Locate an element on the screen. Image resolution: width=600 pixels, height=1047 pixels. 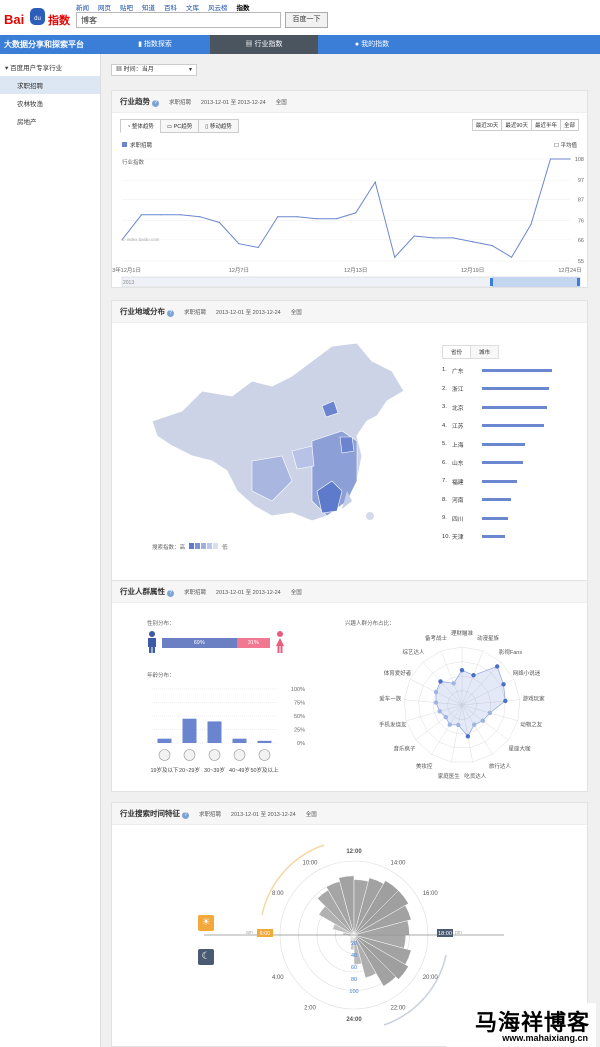
range-30d: 最近30天 is located at coordinates (487, 125).